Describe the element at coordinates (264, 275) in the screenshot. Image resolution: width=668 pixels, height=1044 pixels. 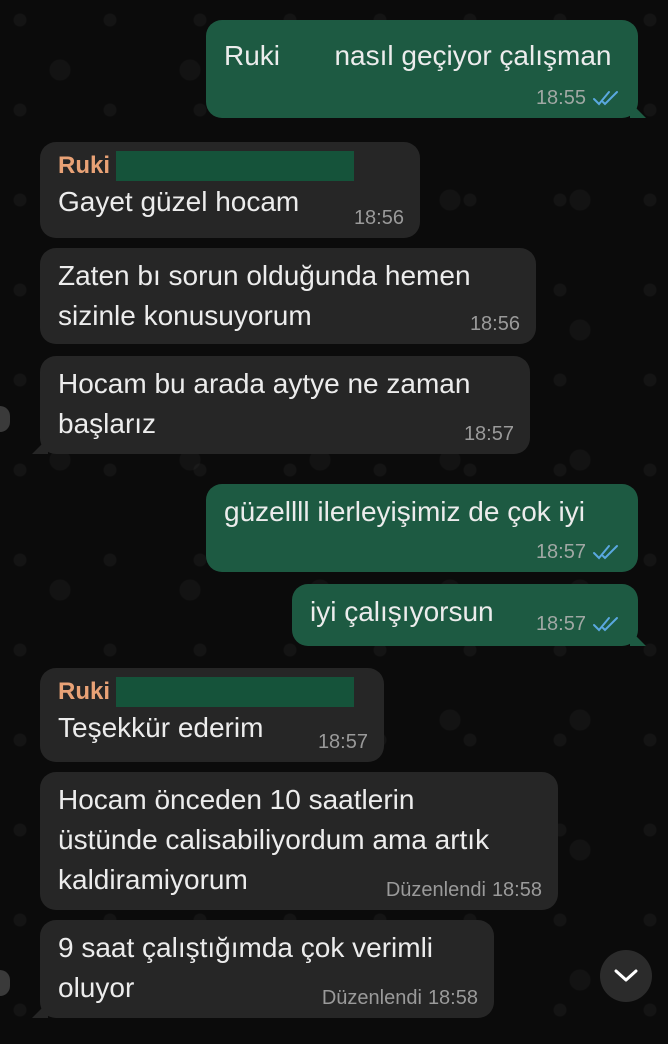
I see `message-text-line: Zaten bı sorun olduğunda hemen` at that location.